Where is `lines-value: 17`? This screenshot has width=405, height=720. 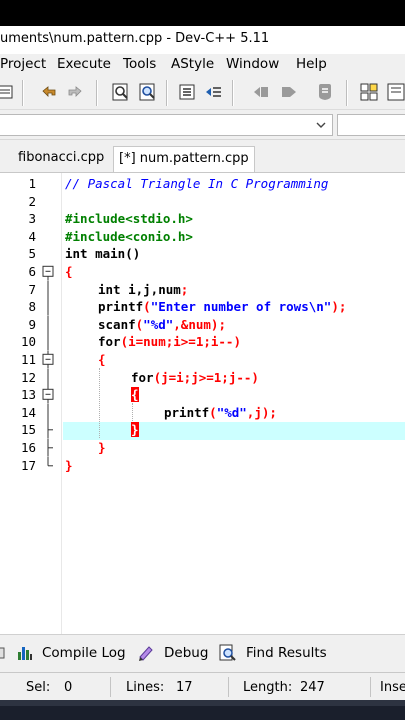 lines-value: 17 is located at coordinates (184, 687).